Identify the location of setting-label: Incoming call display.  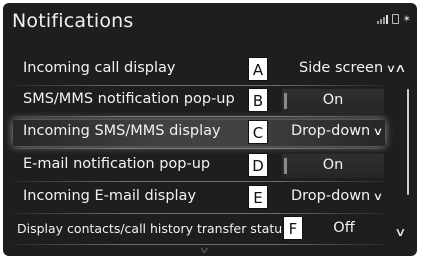
(99, 68).